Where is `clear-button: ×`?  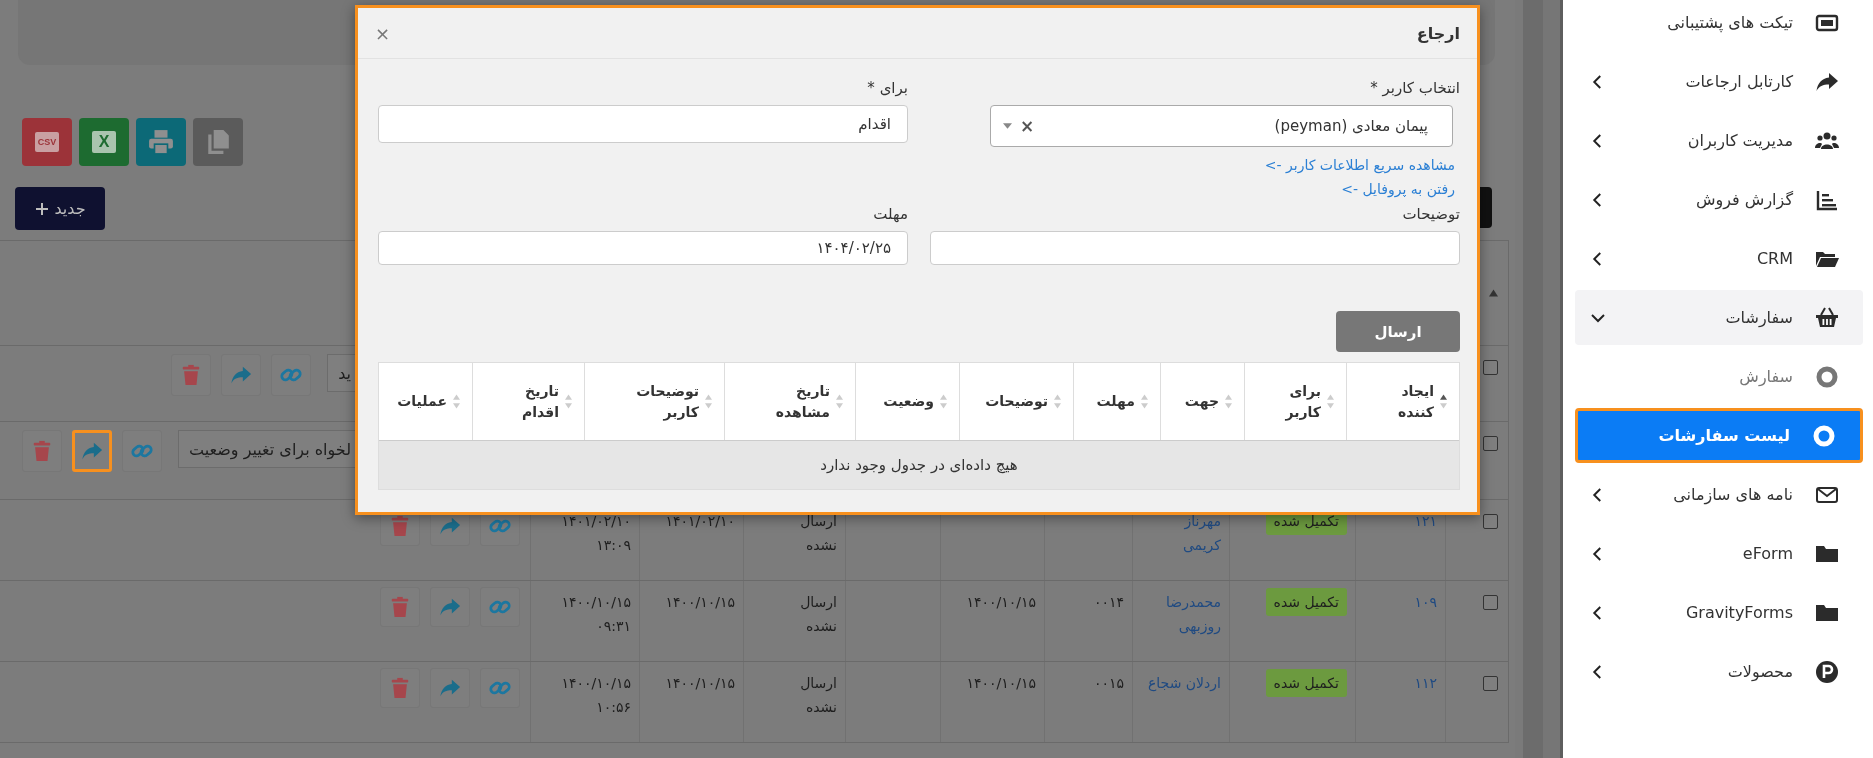 clear-button: × is located at coordinates (1027, 126).